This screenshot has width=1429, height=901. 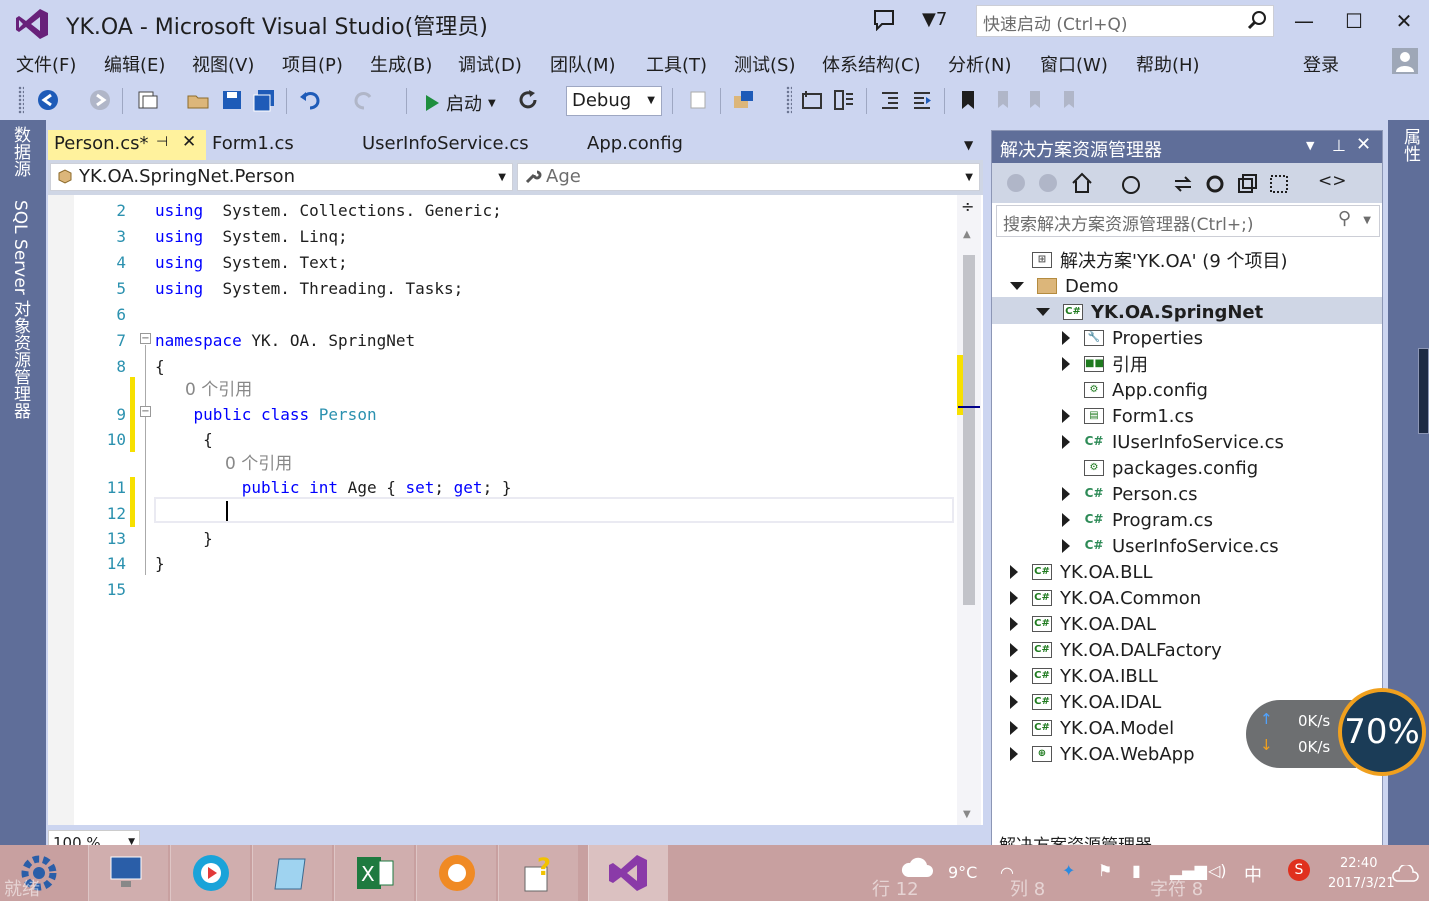 I want to click on codelens-member-references: 0 个引用, so click(x=258, y=461).